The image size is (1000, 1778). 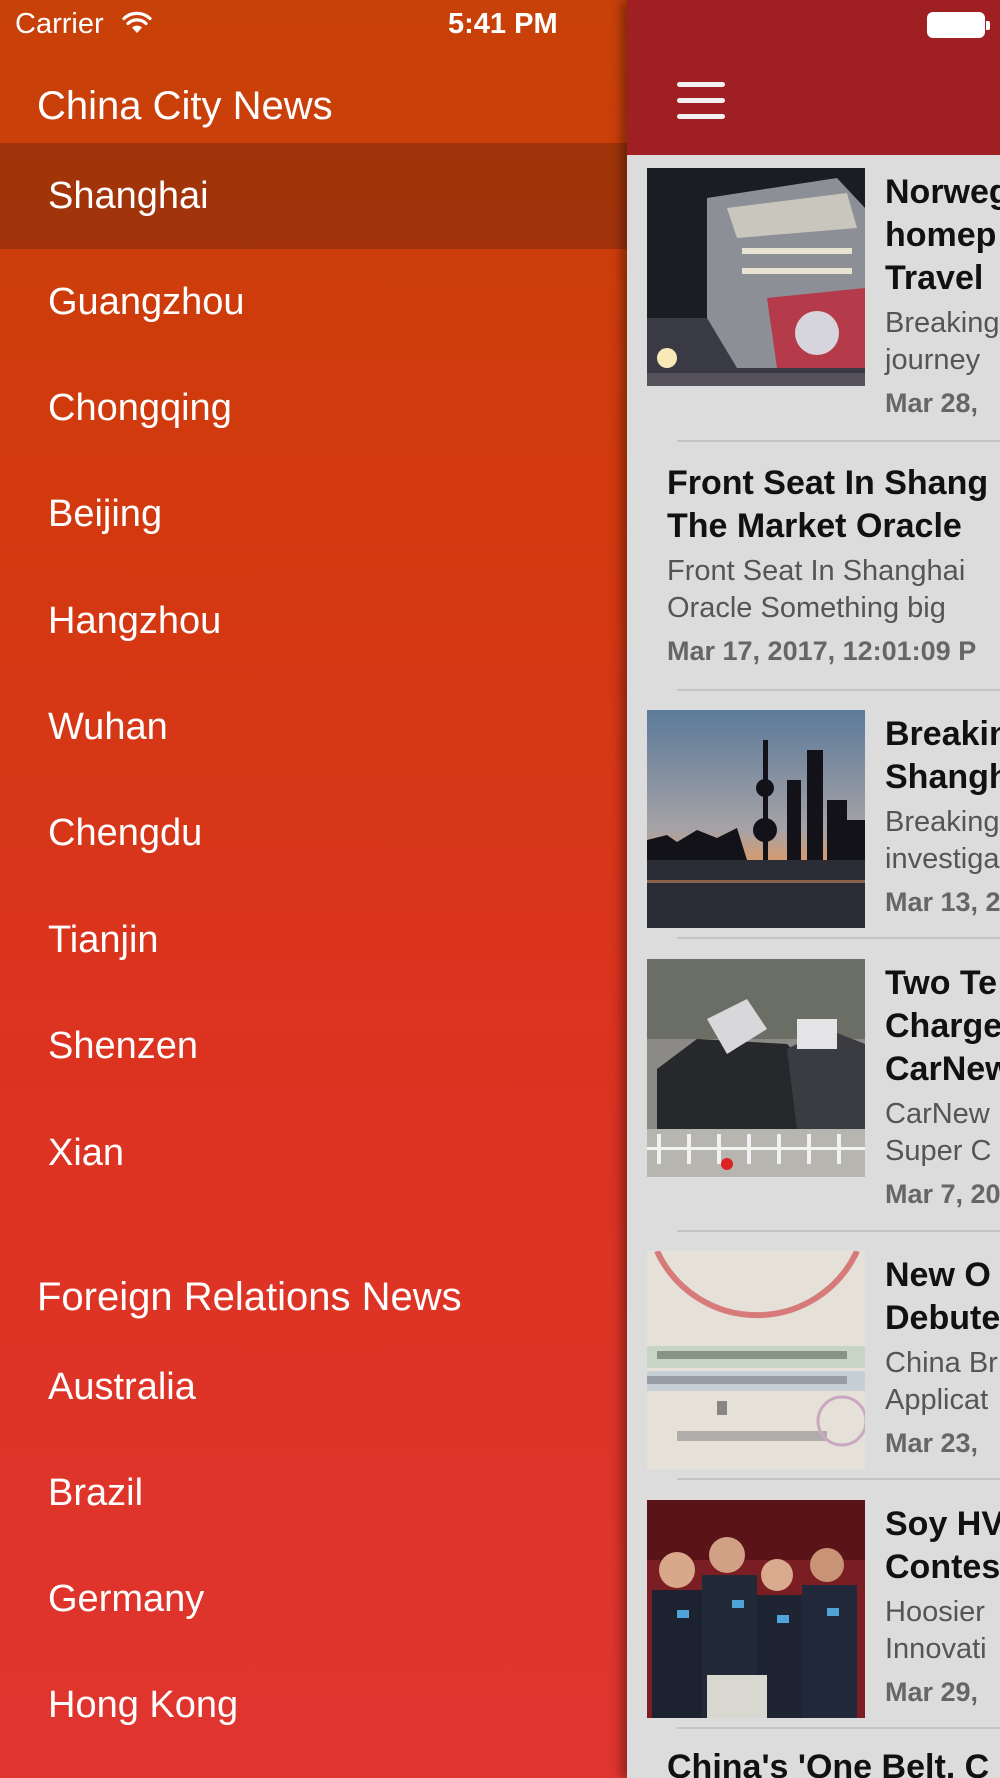 I want to click on status-time: 5:41 PM, so click(x=503, y=24).